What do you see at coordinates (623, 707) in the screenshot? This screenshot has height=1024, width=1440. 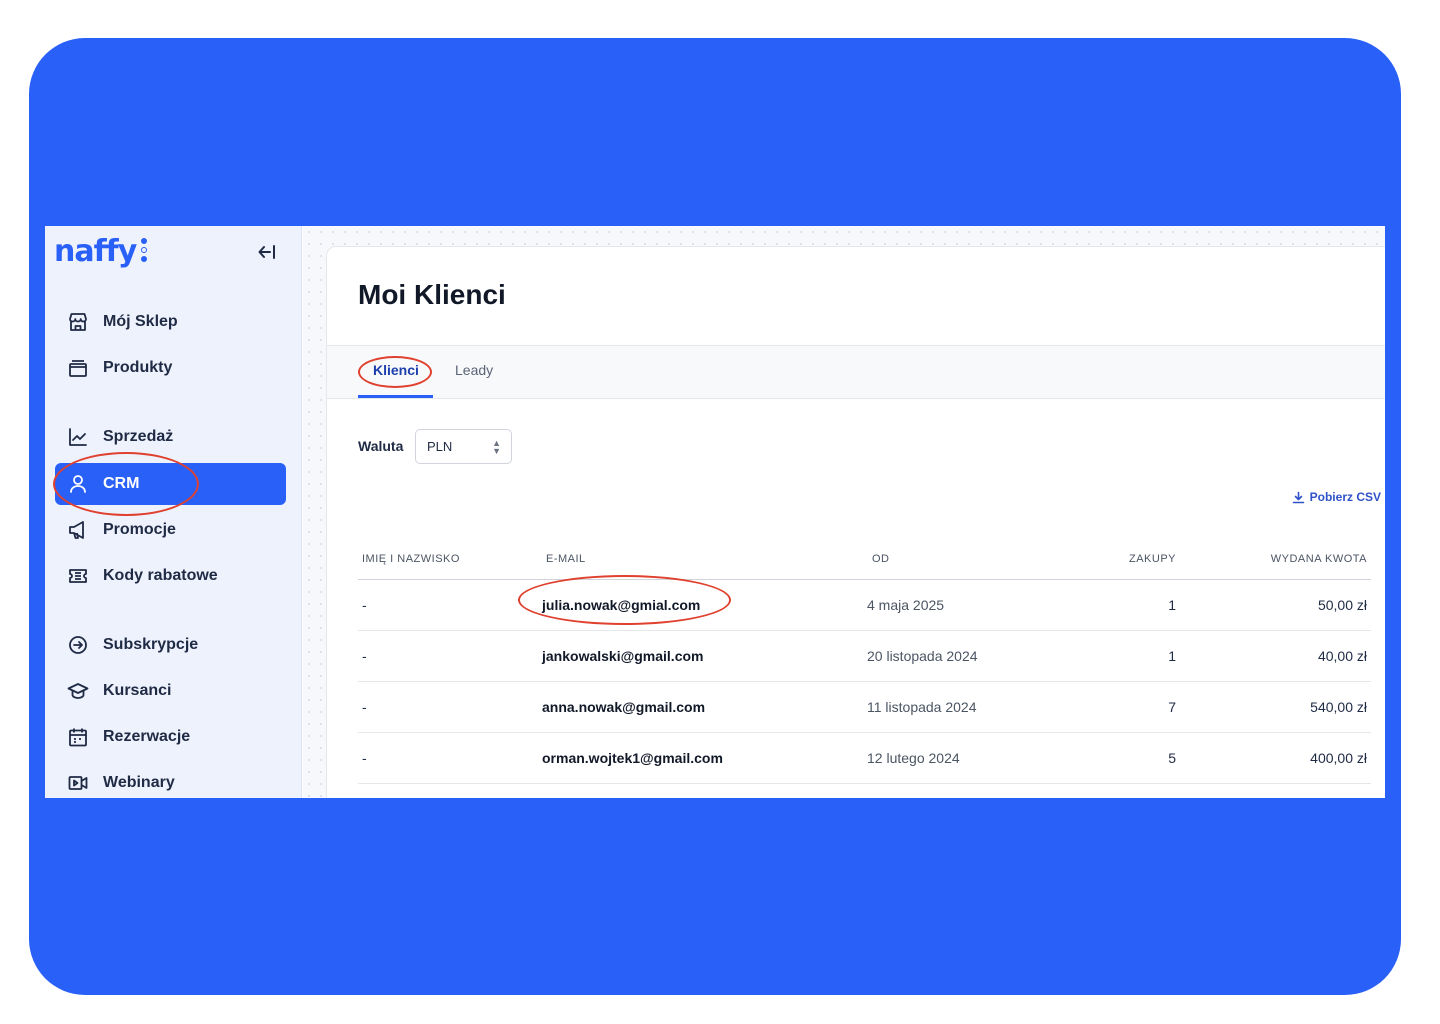 I see `cell-email: anna.nowak@gmail.com` at bounding box center [623, 707].